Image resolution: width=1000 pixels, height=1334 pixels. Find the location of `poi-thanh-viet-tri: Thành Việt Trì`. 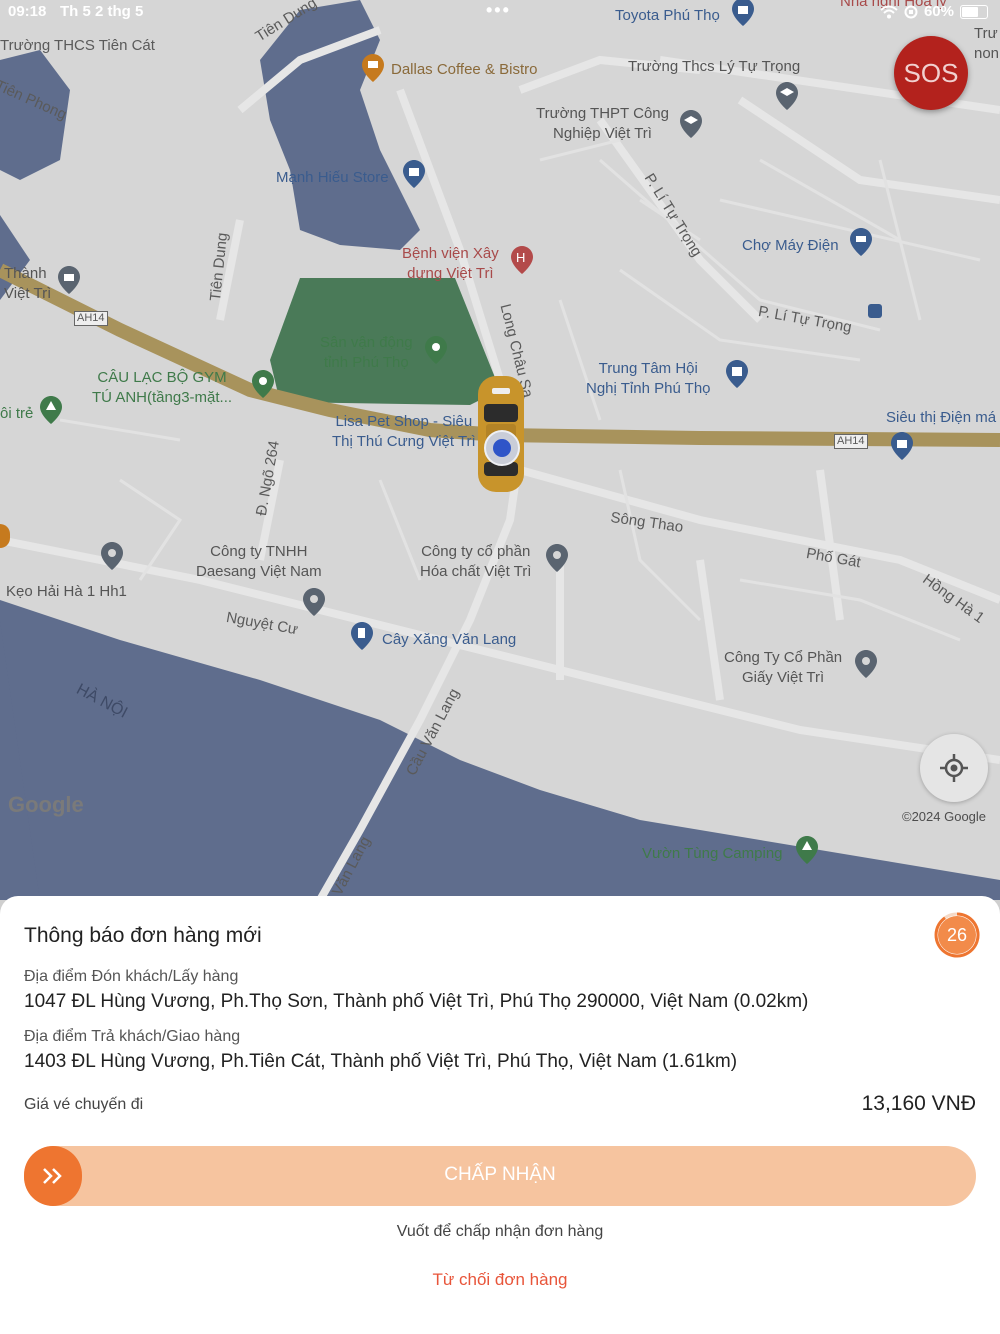

poi-thanh-viet-tri: Thành Việt Trì is located at coordinates (27, 284).